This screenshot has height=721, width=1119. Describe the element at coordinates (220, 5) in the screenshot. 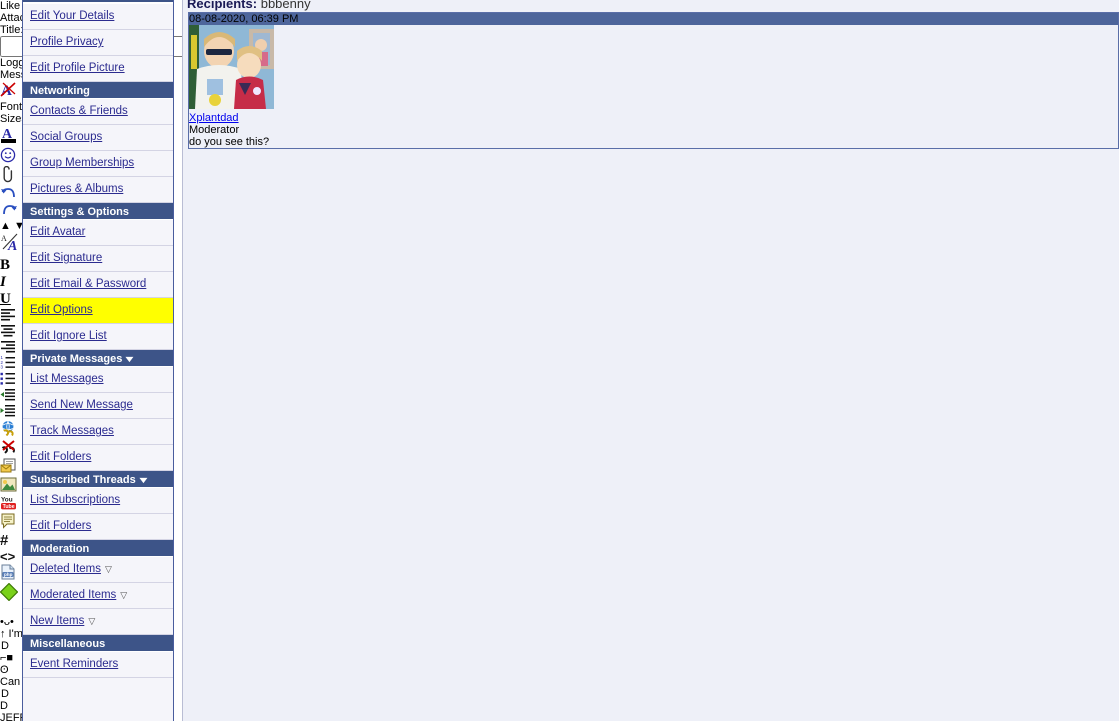

I see `recipients-label: Recipients` at that location.